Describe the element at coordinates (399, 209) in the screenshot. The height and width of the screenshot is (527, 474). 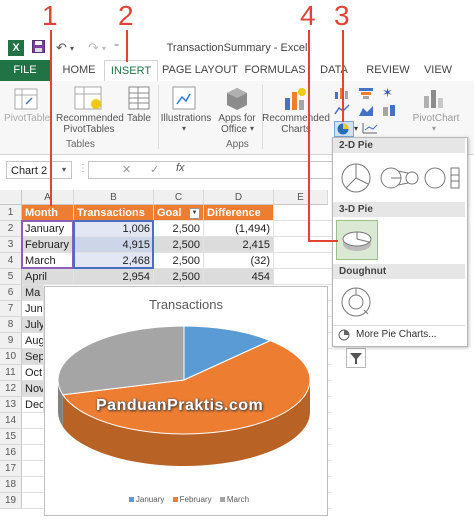
I see `gallery-section-3d: 3-D Pie` at that location.